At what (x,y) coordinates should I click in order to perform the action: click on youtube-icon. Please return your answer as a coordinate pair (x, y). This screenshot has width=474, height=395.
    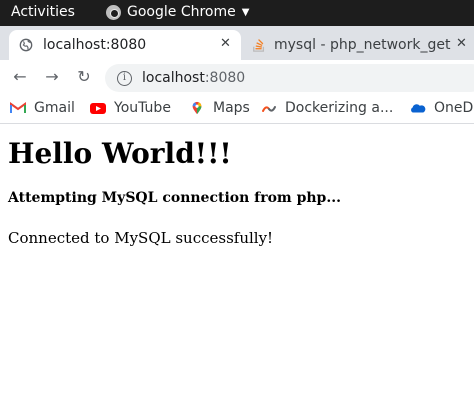
    Looking at the image, I should click on (98, 108).